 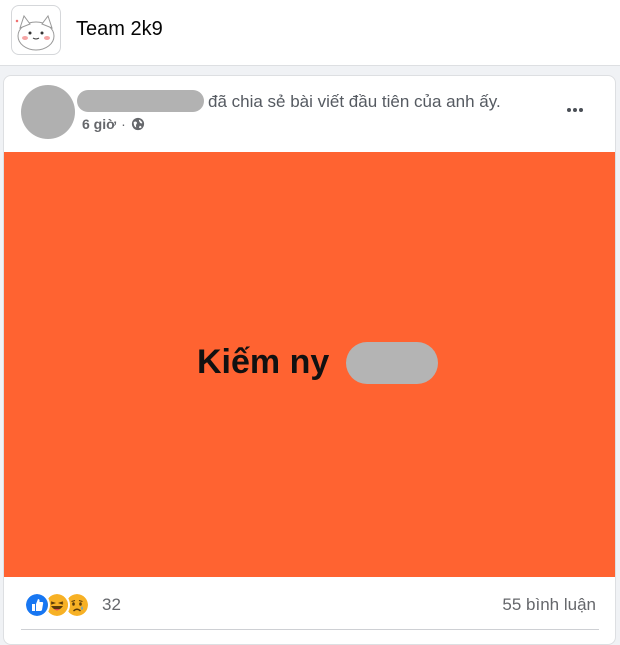 What do you see at coordinates (72, 605) in the screenshot?
I see `reactions-summary: 32` at bounding box center [72, 605].